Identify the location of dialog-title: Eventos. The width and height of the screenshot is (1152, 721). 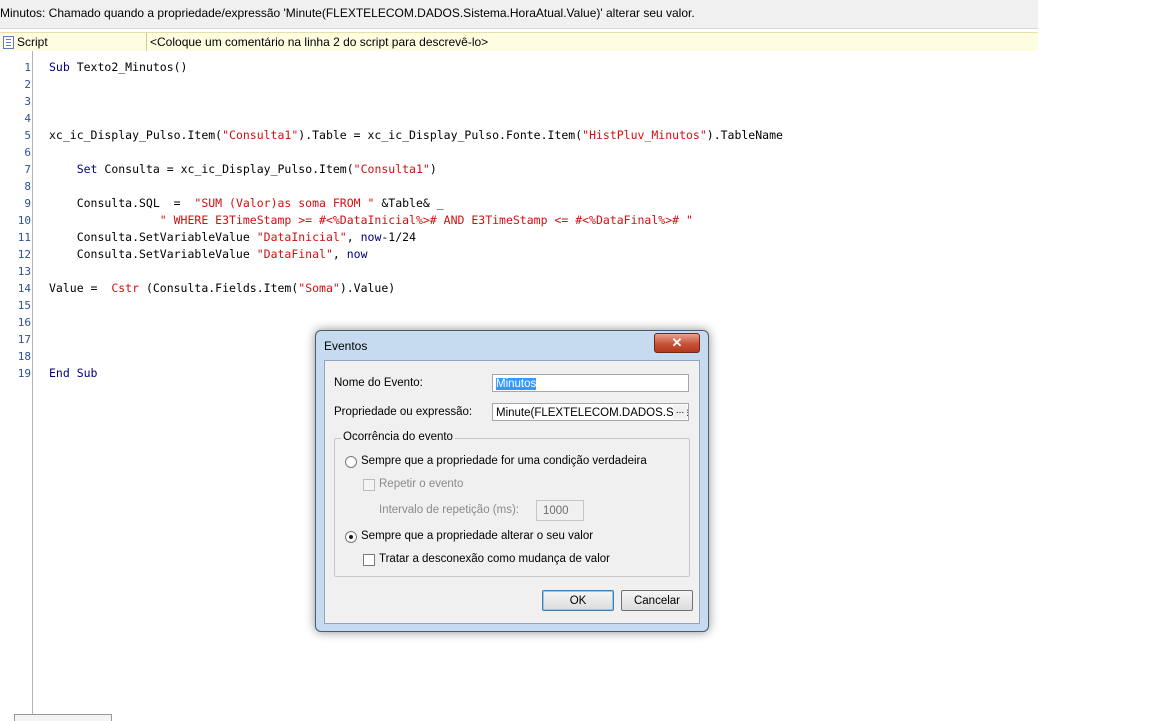
(346, 346).